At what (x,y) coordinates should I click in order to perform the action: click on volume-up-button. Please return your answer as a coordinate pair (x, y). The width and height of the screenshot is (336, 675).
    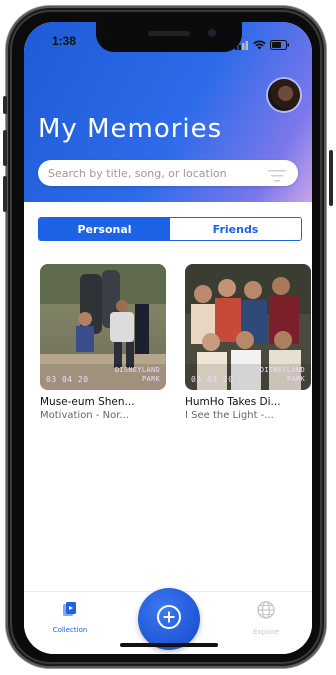
    Looking at the image, I should click on (5, 148).